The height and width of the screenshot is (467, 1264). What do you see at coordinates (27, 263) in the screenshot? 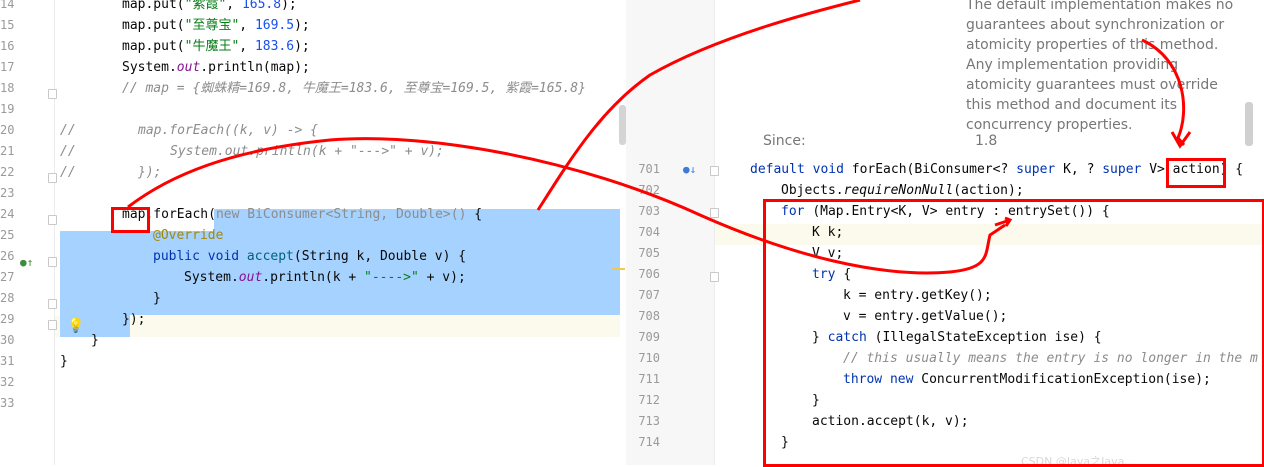
I see `override-gutter-icon: ●↑` at bounding box center [27, 263].